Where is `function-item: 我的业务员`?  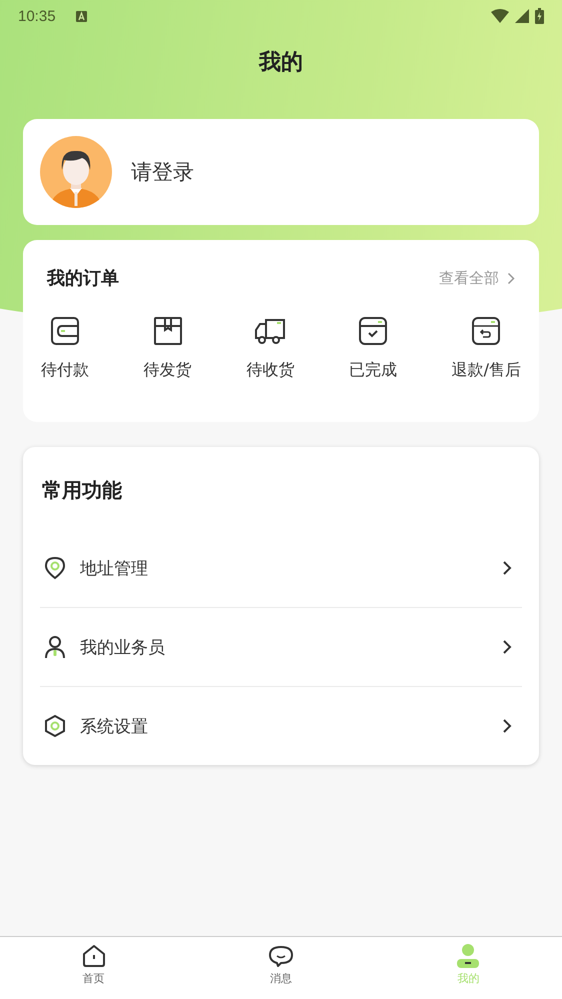 function-item: 我的业务员 is located at coordinates (281, 647).